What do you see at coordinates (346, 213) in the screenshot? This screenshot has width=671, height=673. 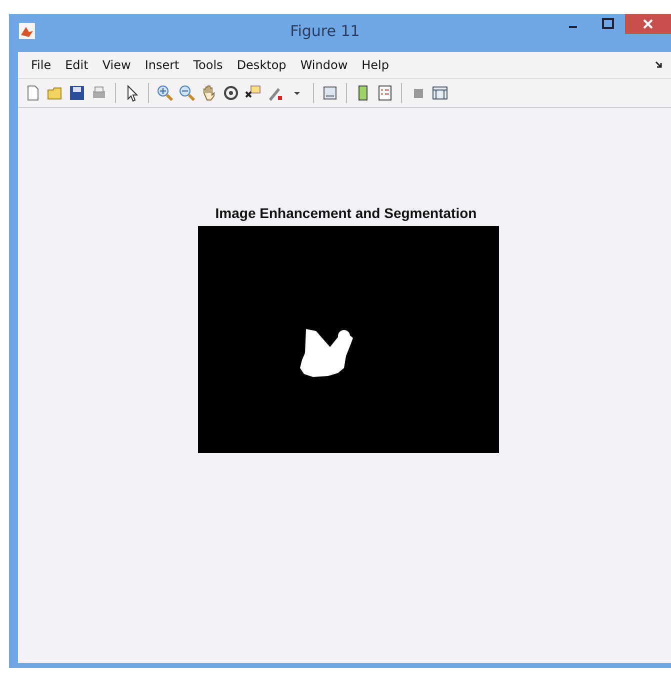 I see `axes-title: Image Enhancement and Segmentation` at bounding box center [346, 213].